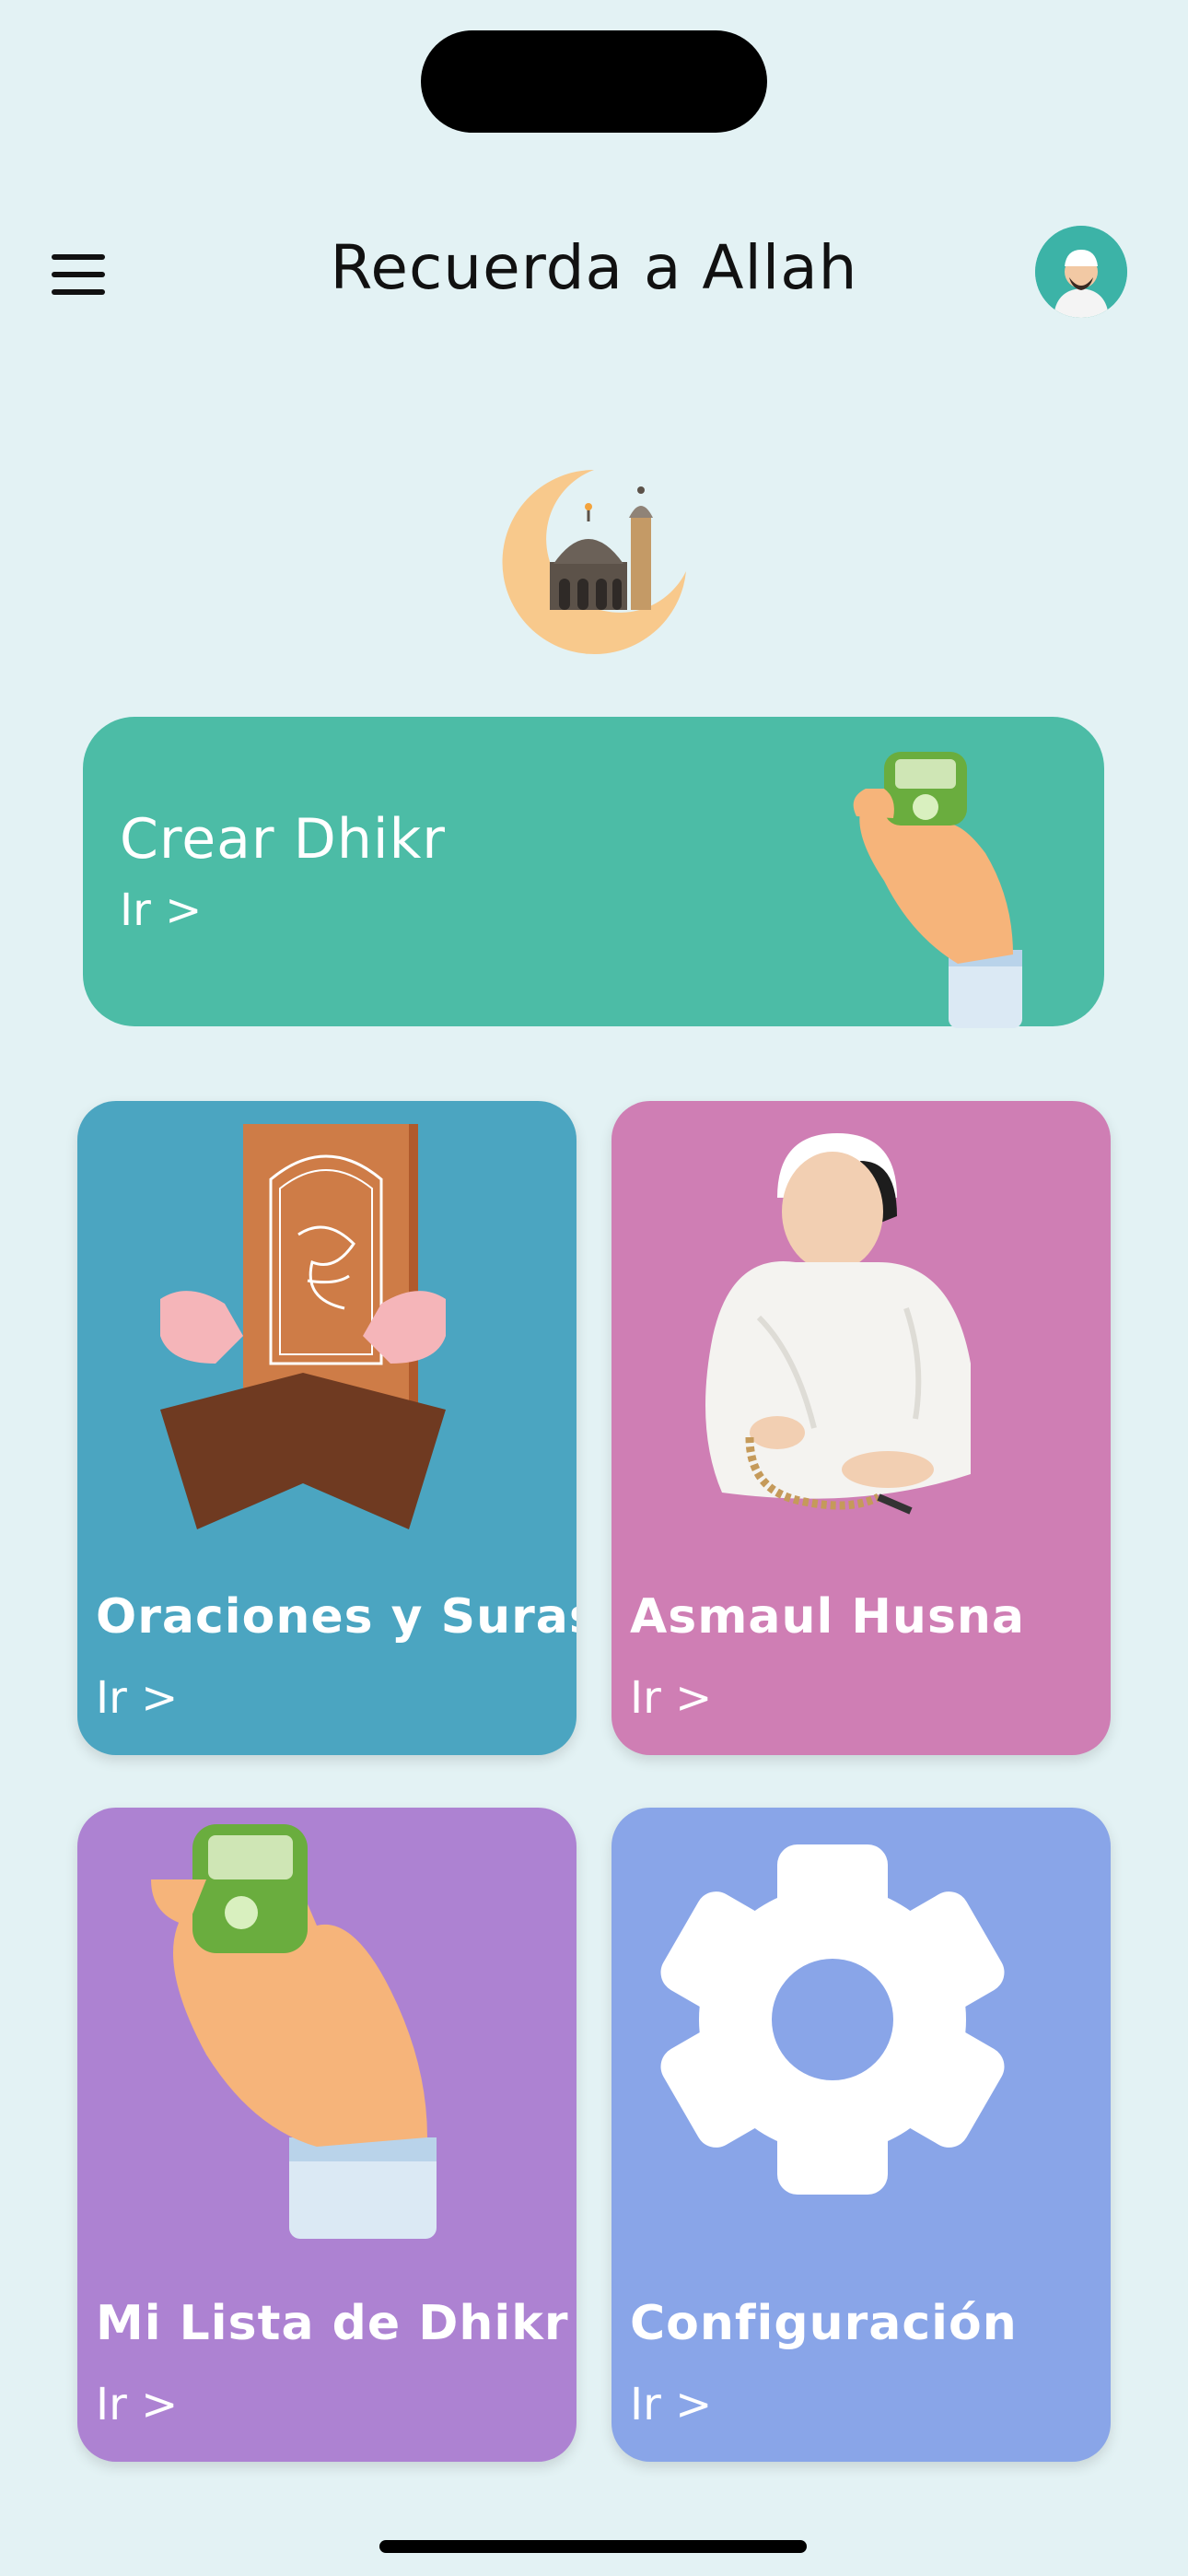 Image resolution: width=1188 pixels, height=2576 pixels. What do you see at coordinates (161, 910) in the screenshot?
I see `create-dhikr-go-link: Ir >` at bounding box center [161, 910].